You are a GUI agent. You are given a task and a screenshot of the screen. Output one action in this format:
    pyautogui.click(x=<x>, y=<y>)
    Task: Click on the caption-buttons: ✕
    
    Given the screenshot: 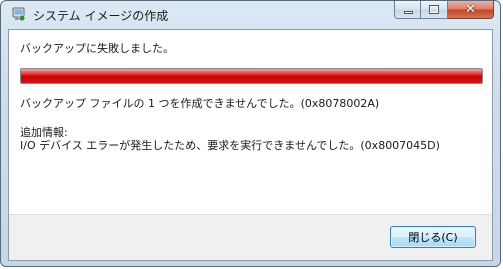 What is the action you would take?
    pyautogui.click(x=444, y=10)
    